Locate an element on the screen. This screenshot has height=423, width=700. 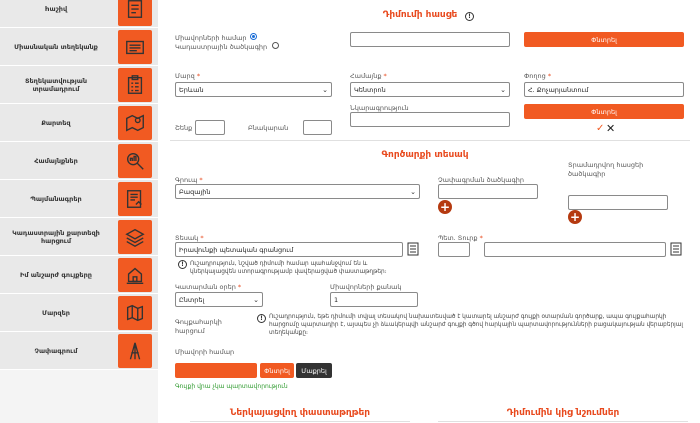
community-label-text: Համայնք is located at coordinates (366, 76).